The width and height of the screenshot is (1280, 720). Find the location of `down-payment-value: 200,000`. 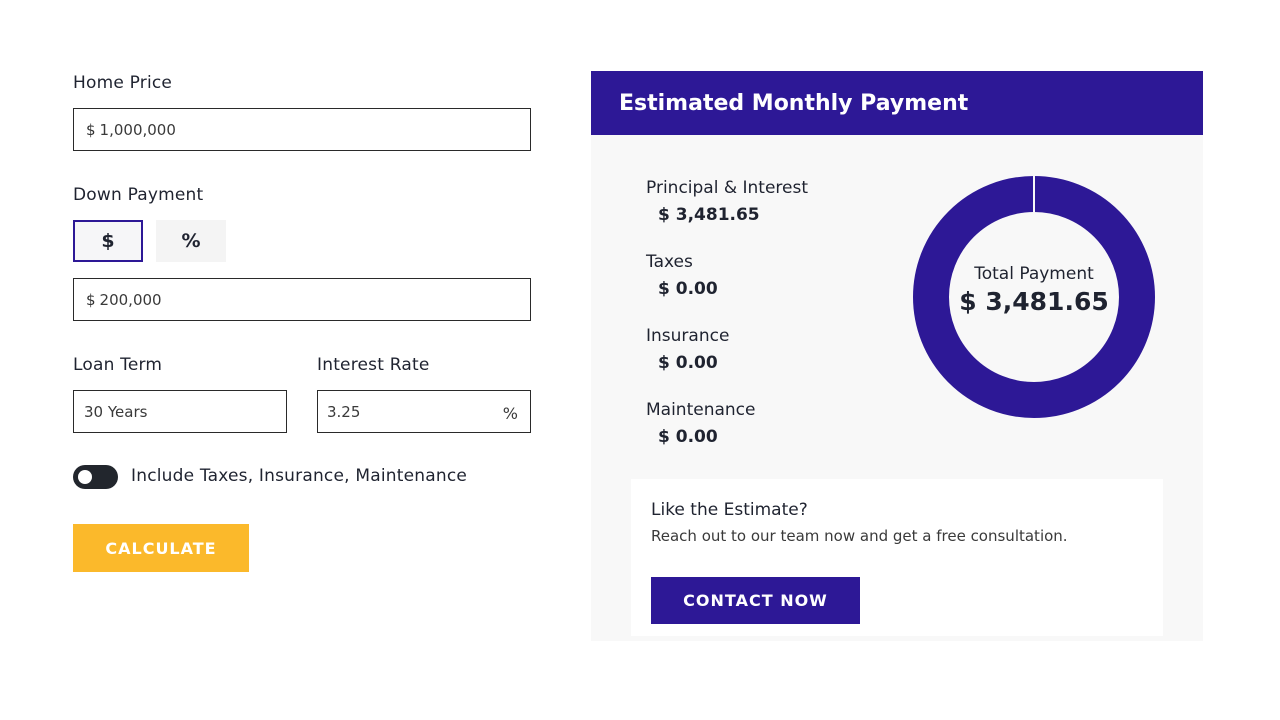

down-payment-value: 200,000 is located at coordinates (130, 299).